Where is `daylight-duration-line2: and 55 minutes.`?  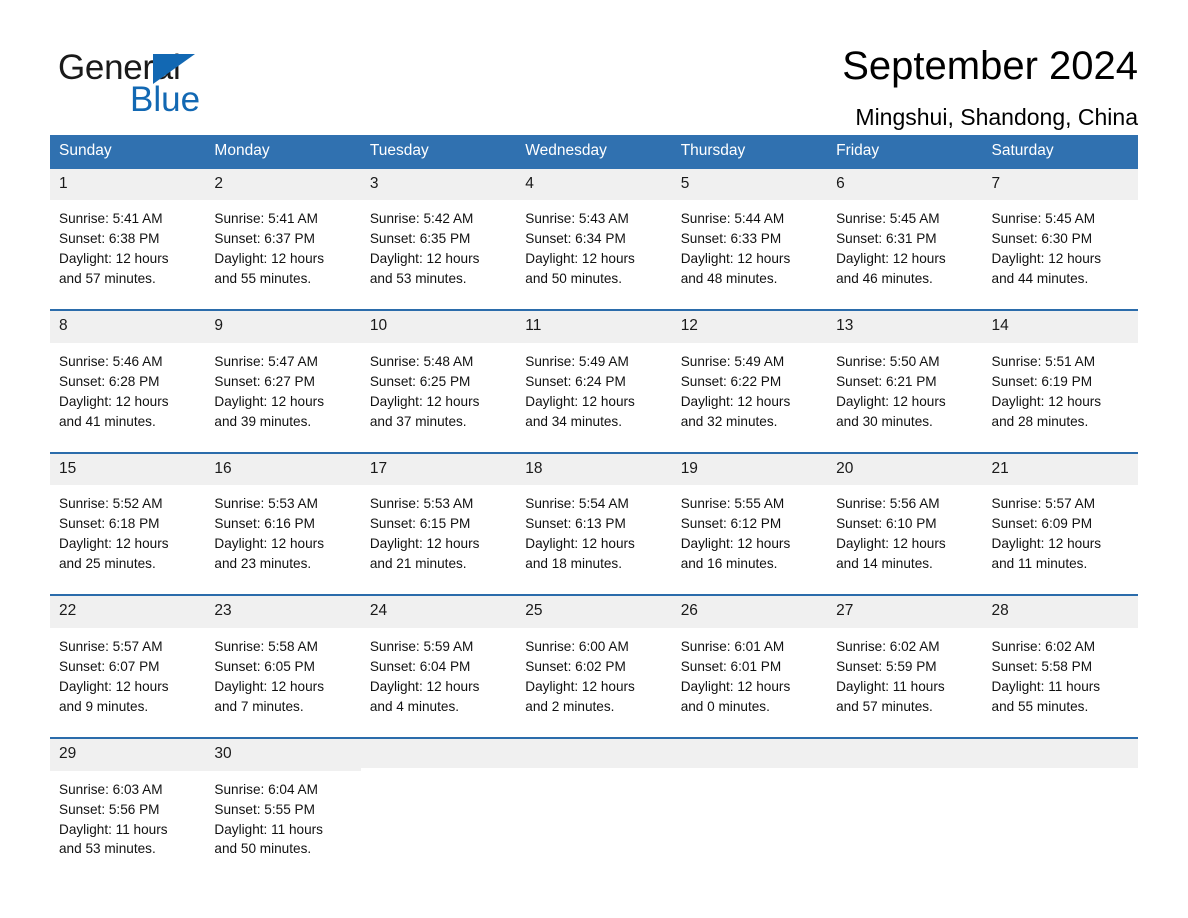 daylight-duration-line2: and 55 minutes. is located at coordinates (263, 279).